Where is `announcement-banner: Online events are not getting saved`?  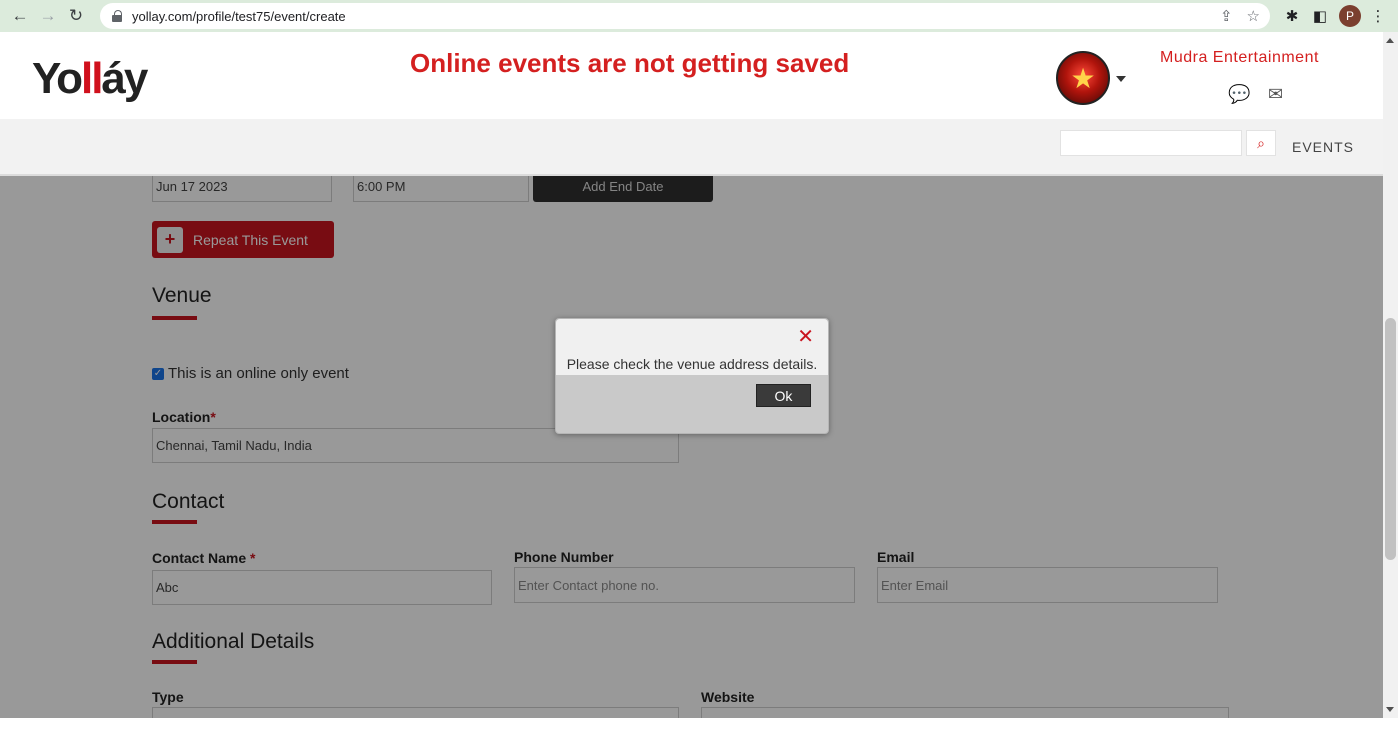
announcement-banner: Online events are not getting saved is located at coordinates (630, 63).